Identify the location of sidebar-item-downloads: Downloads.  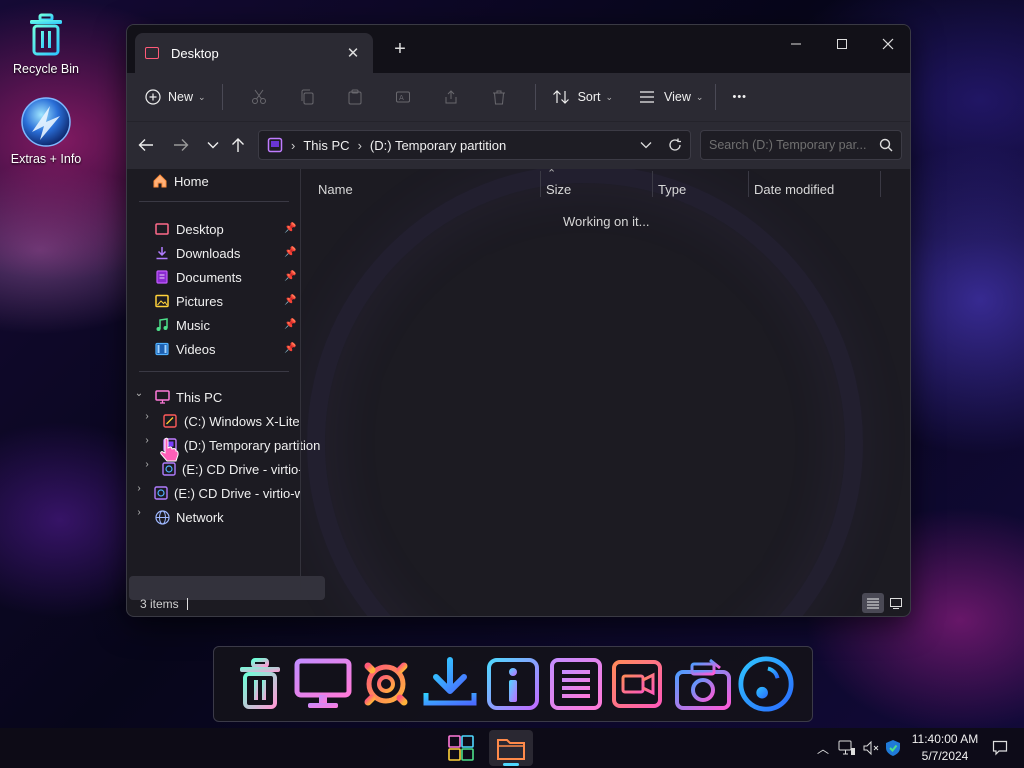
(197, 253).